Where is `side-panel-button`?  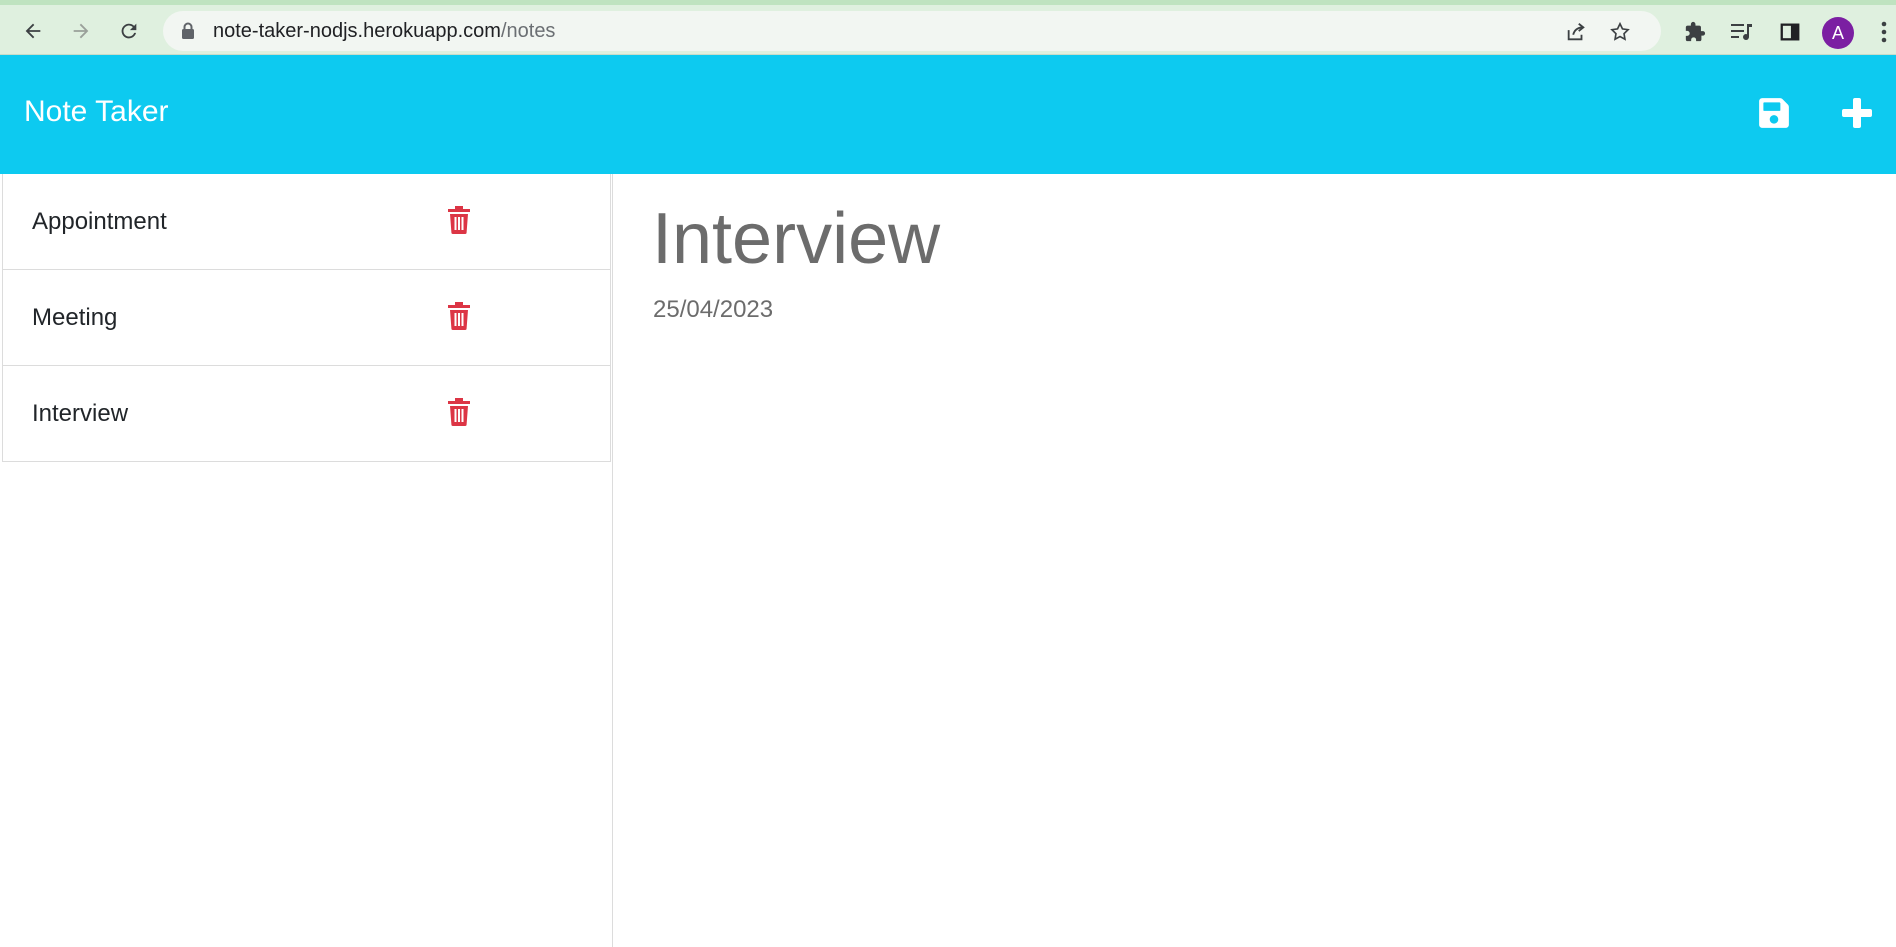 side-panel-button is located at coordinates (1790, 32).